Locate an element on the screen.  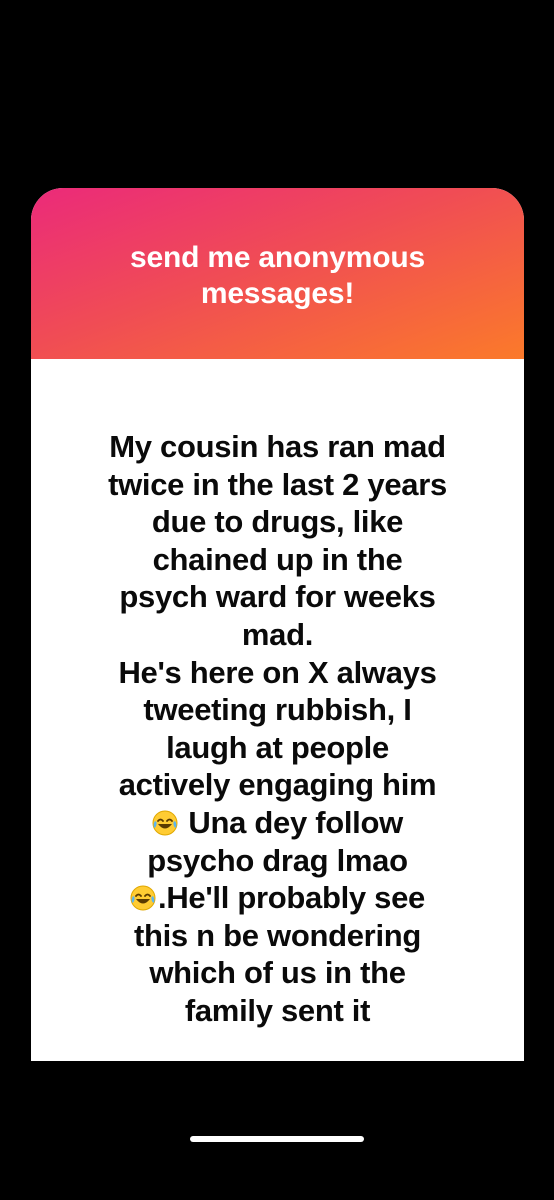
message-line-with-emoji: .He'll probably see is located at coordinates (277, 898).